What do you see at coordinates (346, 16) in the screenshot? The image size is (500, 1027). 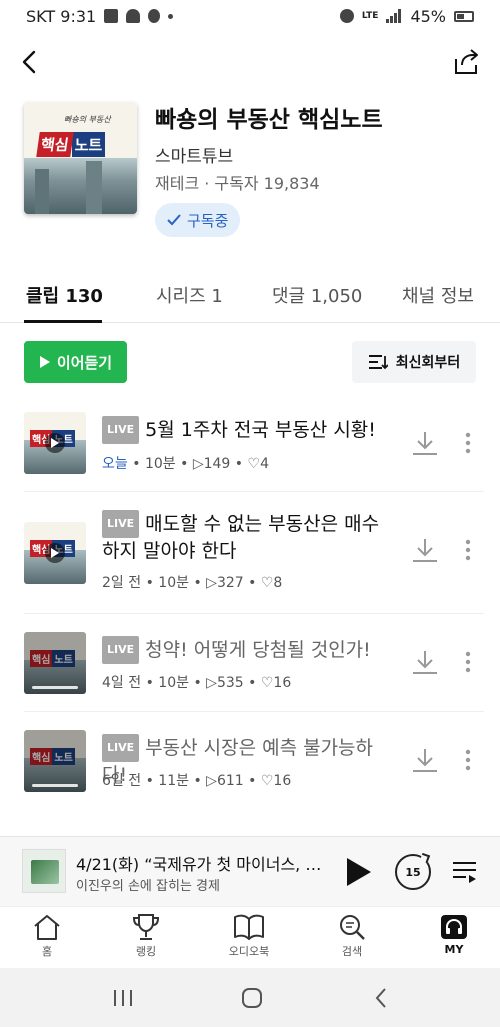 I see `alarm-icon` at bounding box center [346, 16].